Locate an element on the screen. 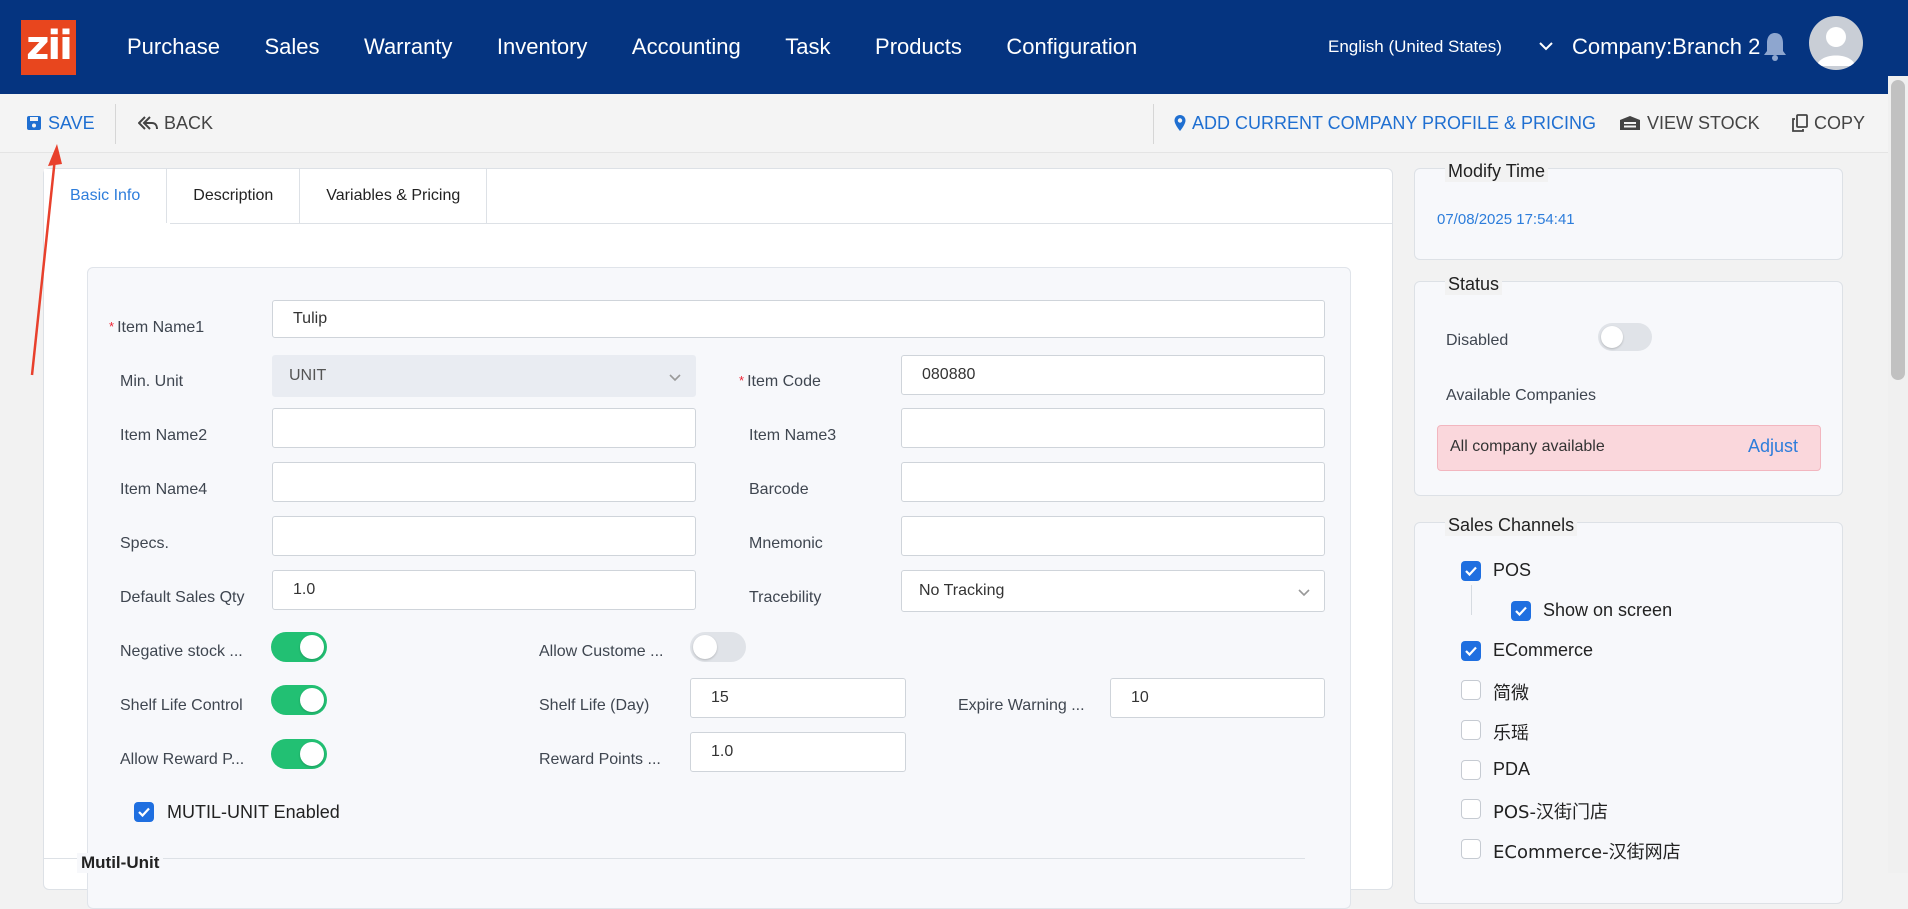 This screenshot has height=909, width=1908. min-unit-label: Min. Unit is located at coordinates (152, 381).